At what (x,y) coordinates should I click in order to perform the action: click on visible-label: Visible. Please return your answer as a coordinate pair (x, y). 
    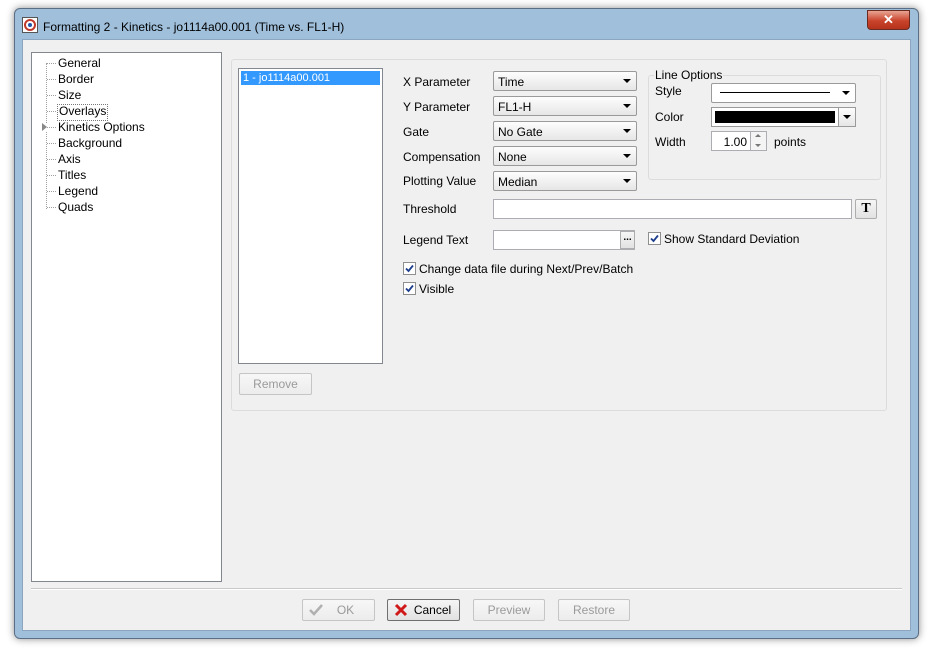
    Looking at the image, I should click on (437, 289).